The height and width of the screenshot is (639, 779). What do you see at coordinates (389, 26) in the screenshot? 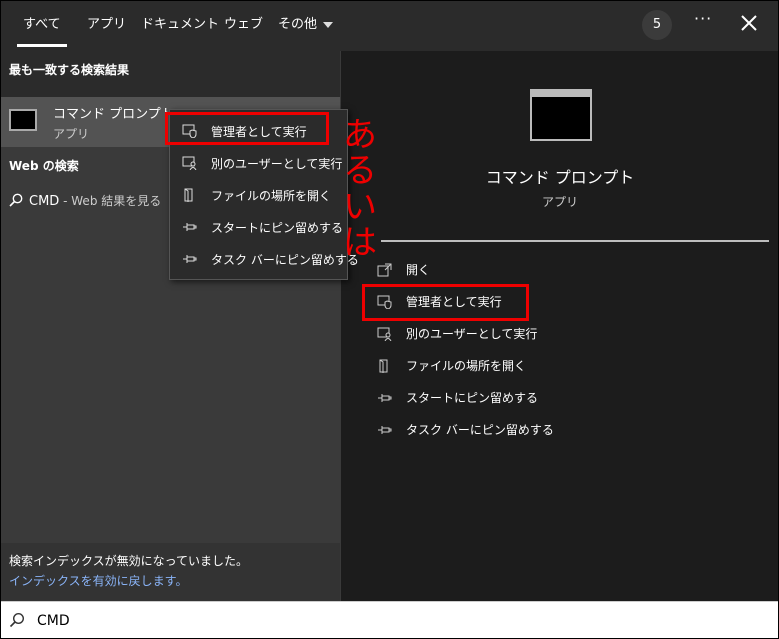
I see `top-tab-bar: すべて アプリ ドキュメント ウェブ その他 5 ···` at bounding box center [389, 26].